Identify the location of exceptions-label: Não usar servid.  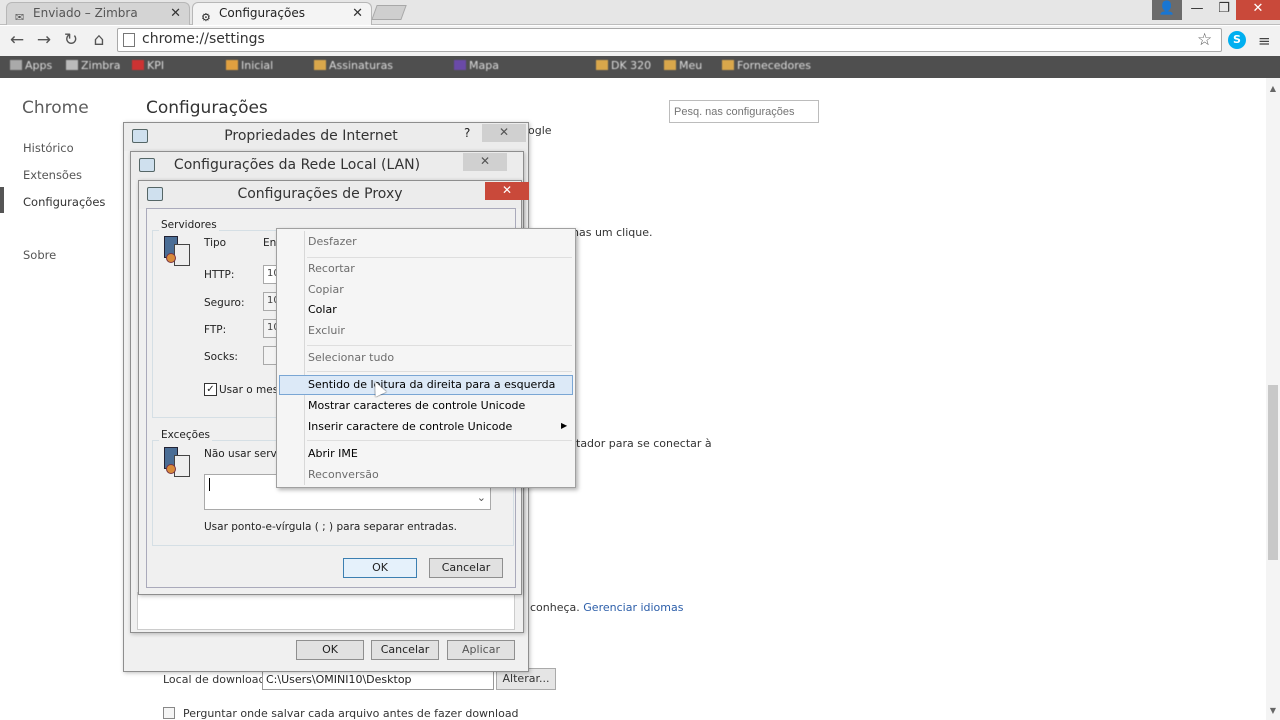
(245, 454).